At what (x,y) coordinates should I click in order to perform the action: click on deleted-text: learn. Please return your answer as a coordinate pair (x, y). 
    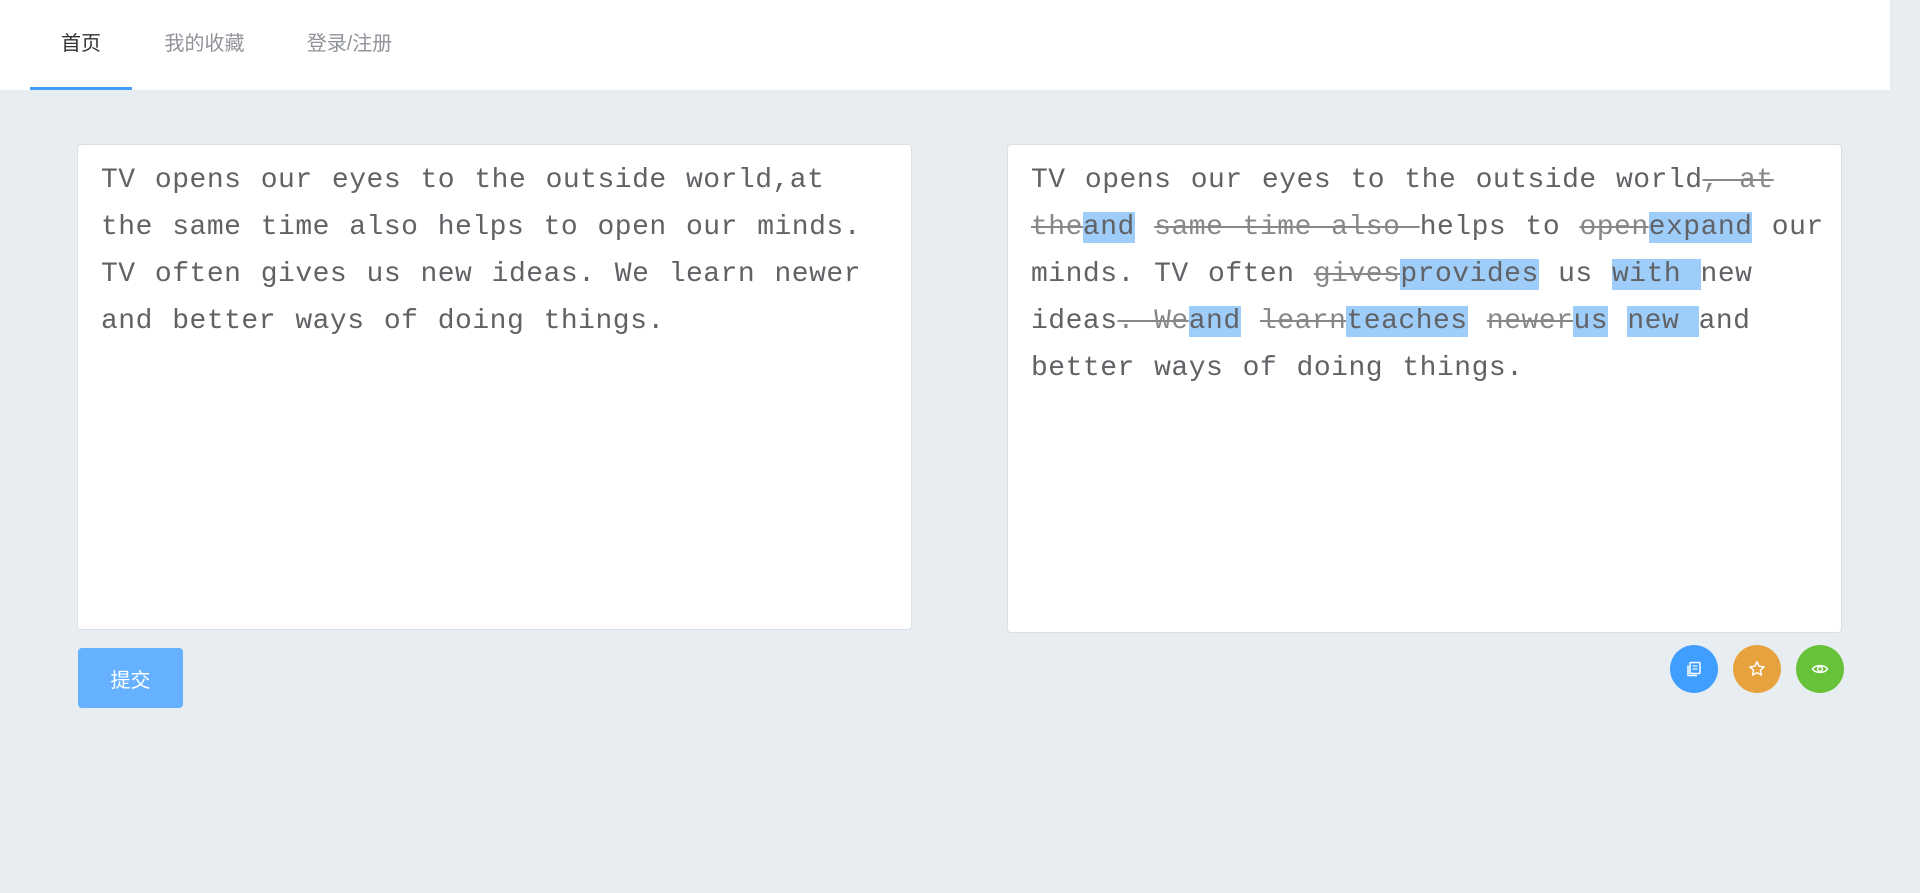
    Looking at the image, I should click on (1303, 321).